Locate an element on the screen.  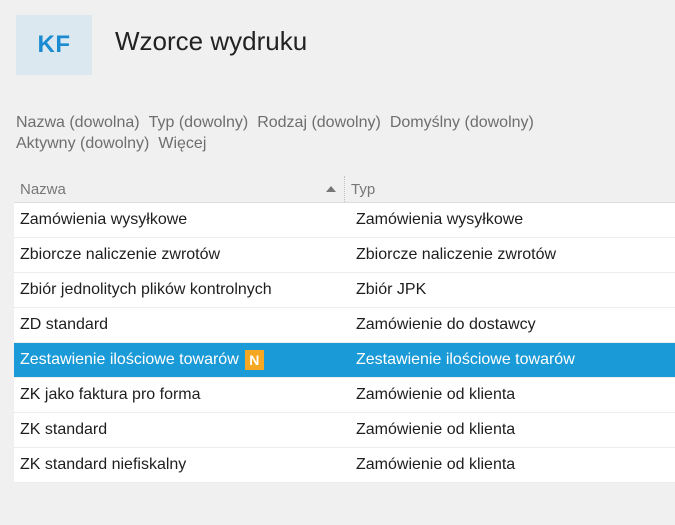
new-badge: N is located at coordinates (254, 360).